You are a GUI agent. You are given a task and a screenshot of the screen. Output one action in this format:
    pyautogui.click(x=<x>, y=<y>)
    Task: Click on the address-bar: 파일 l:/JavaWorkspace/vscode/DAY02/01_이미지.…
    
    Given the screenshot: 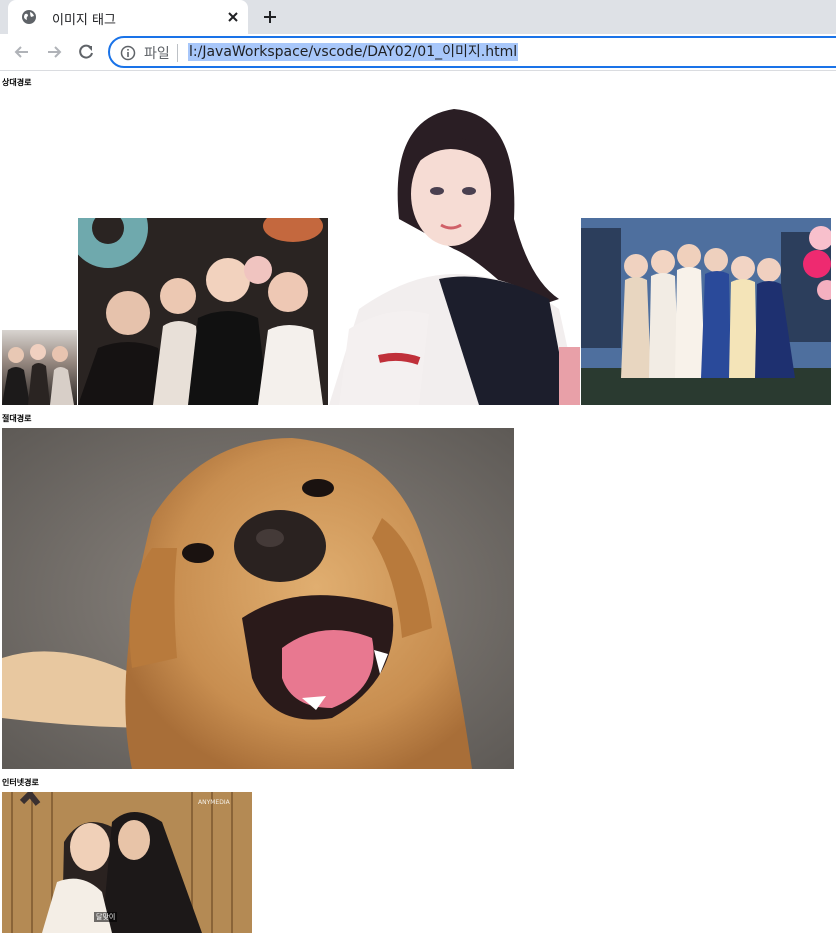 What is the action you would take?
    pyautogui.click(x=472, y=52)
    